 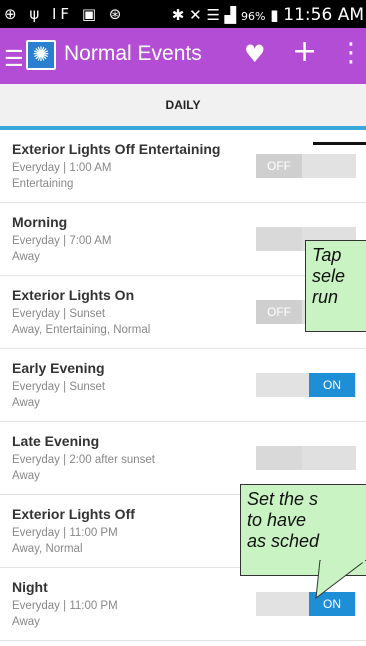 What do you see at coordinates (339, 143) in the screenshot?
I see `divider-mark` at bounding box center [339, 143].